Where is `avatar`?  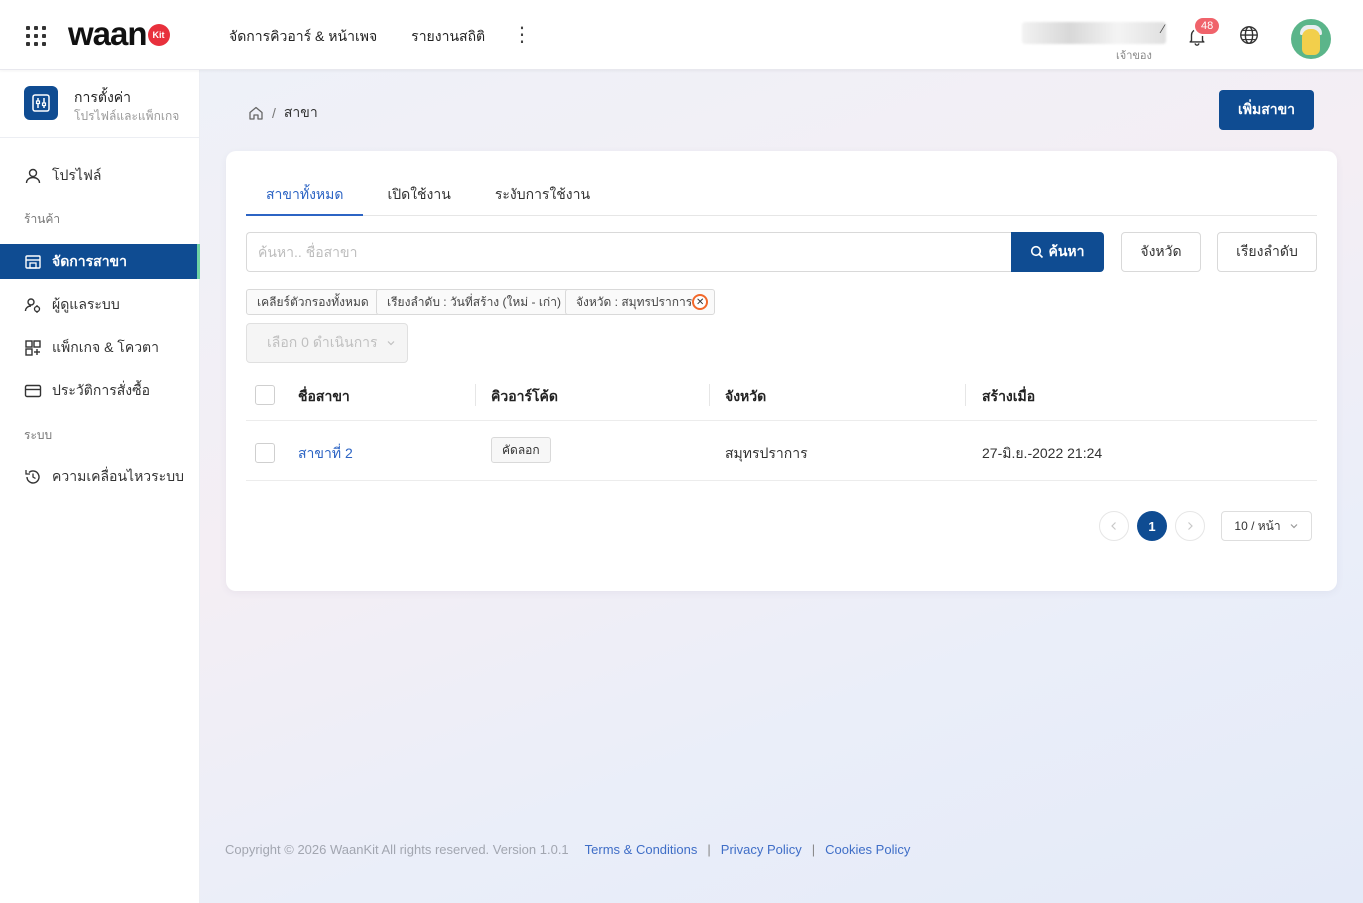
avatar is located at coordinates (1311, 39).